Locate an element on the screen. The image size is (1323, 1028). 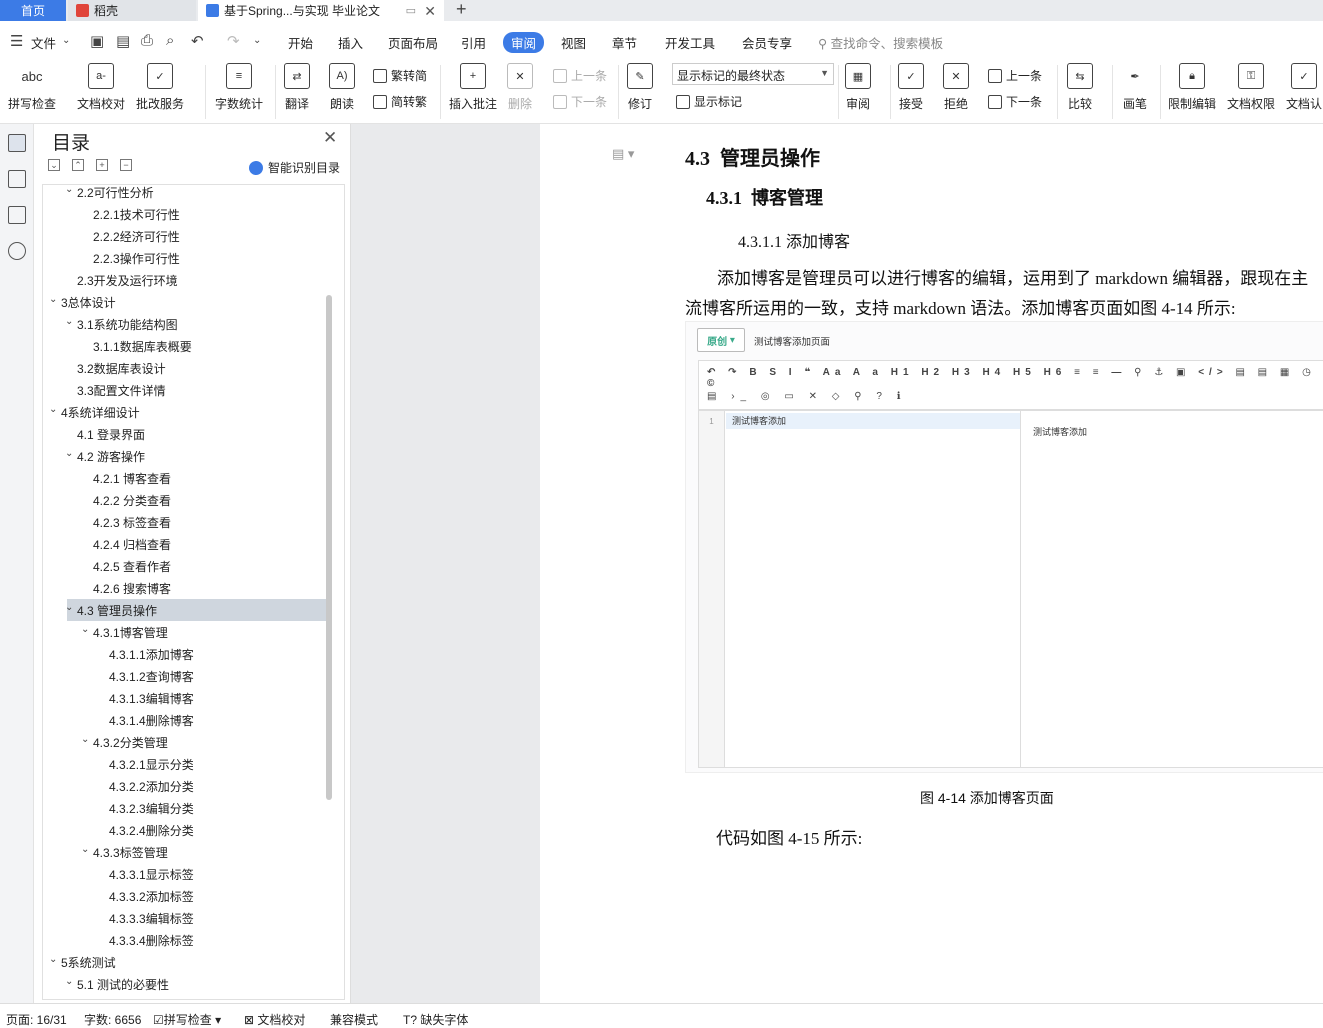
compare-button: ⇆ 比较 is located at coordinates (1080, 87).